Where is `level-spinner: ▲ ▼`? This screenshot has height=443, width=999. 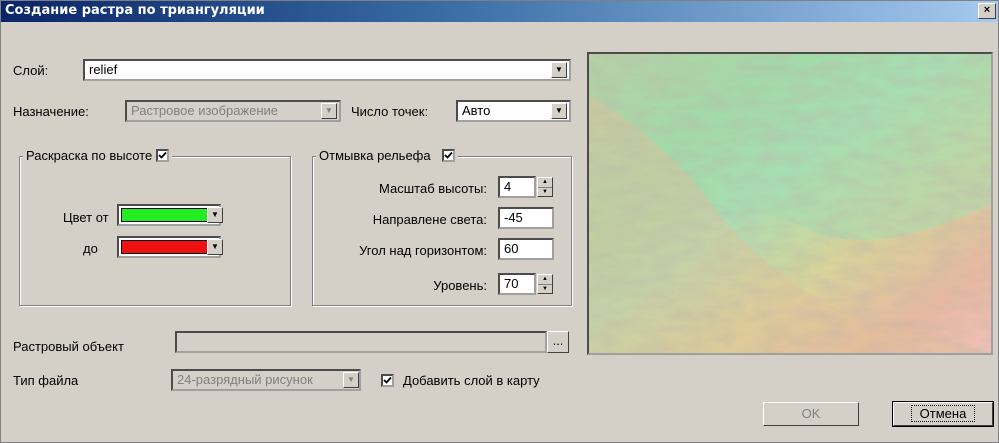 level-spinner: ▲ ▼ is located at coordinates (545, 284).